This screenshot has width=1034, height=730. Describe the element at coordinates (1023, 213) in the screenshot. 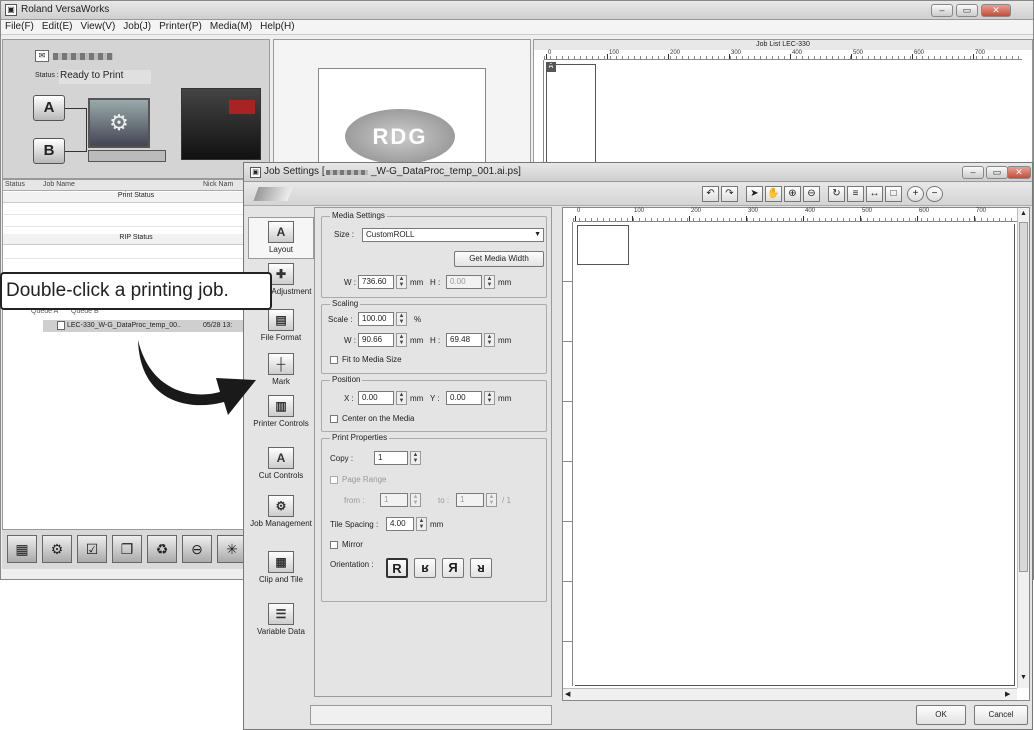

I see `scroll-up-icon: ▲` at that location.